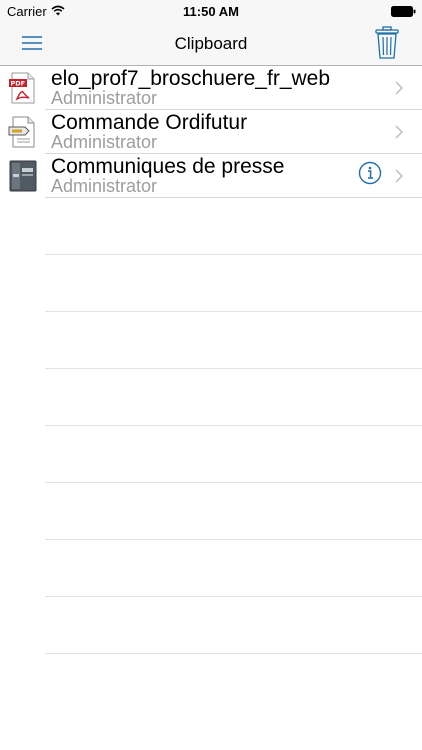 Image resolution: width=422 pixels, height=750 pixels. What do you see at coordinates (211, 176) in the screenshot?
I see `list-item: Communiques de presse Administrator` at bounding box center [211, 176].